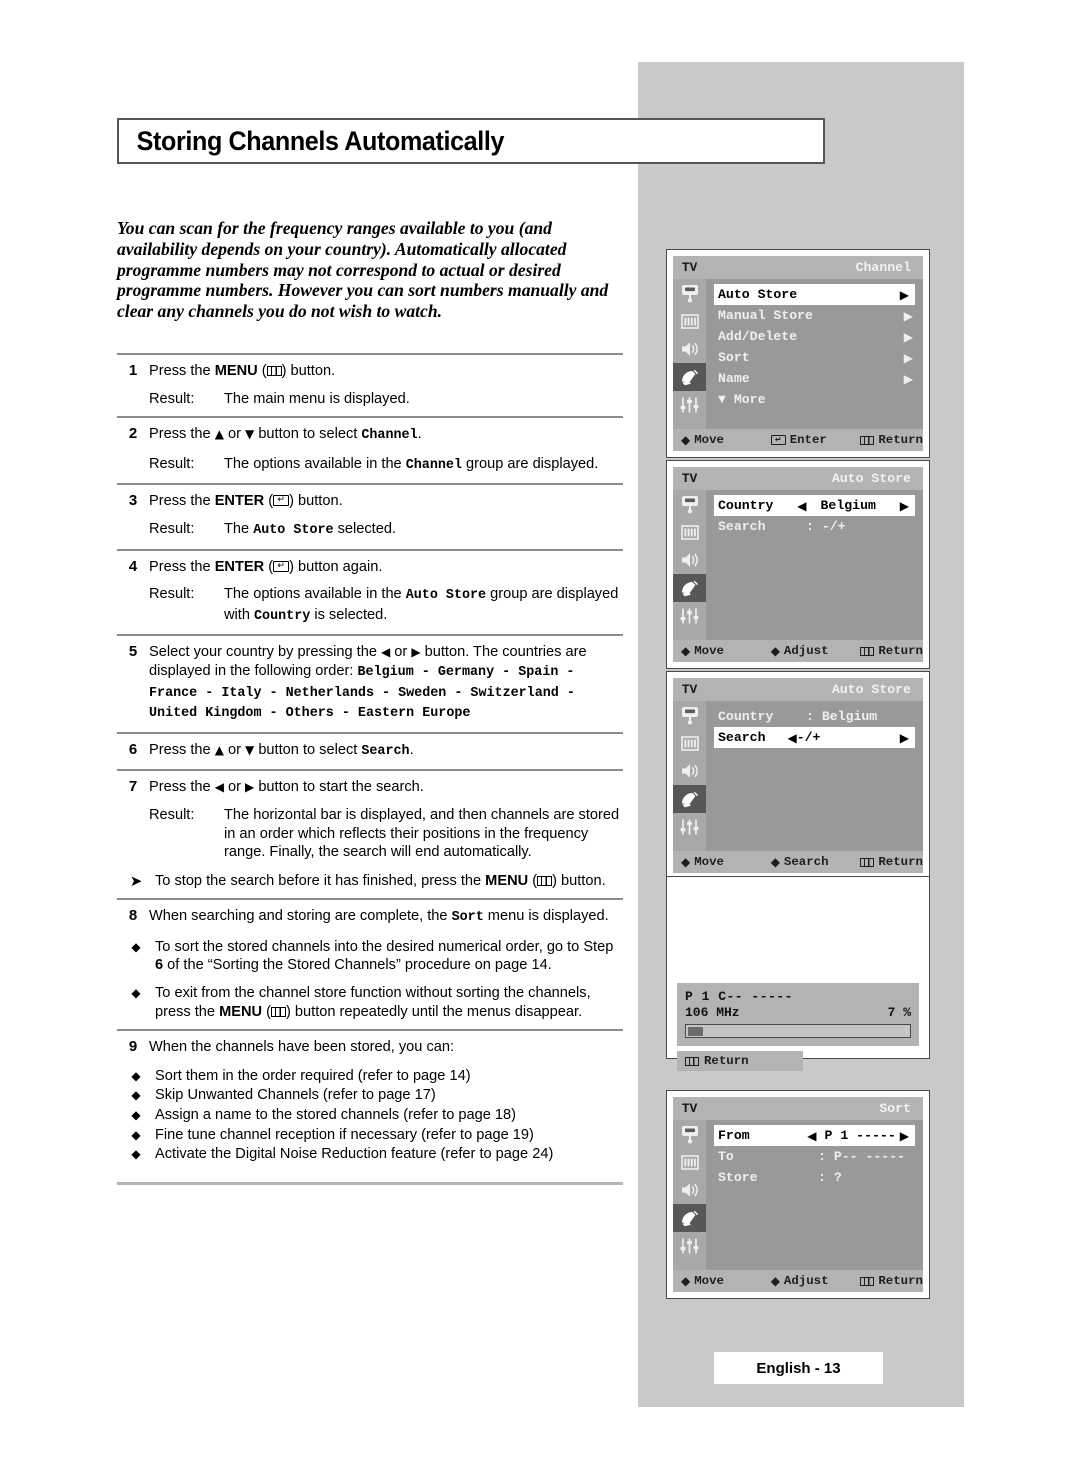  I want to click on osd-row-more: ▼ More, so click(814, 399).